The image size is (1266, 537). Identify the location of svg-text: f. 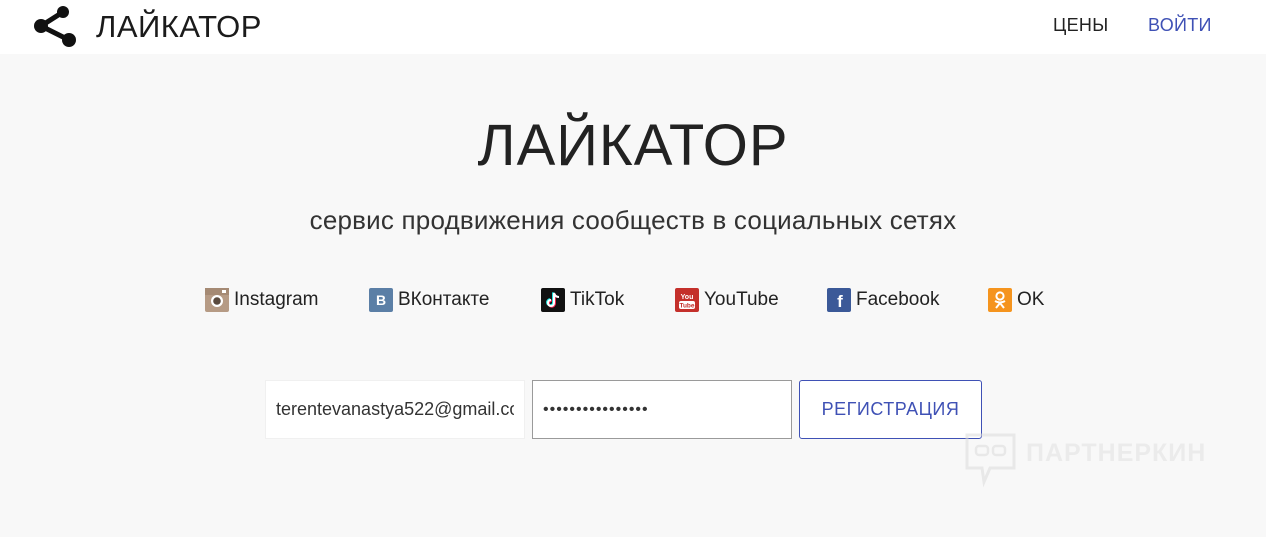
(840, 301).